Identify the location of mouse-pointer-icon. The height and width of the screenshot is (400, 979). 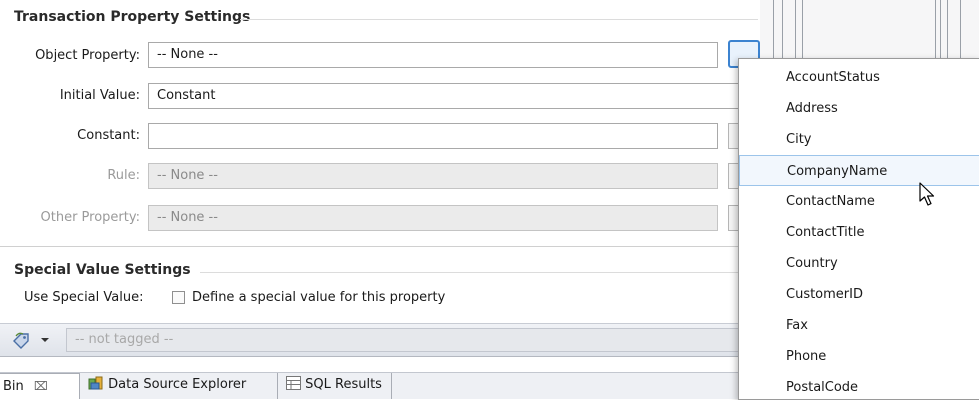
(927, 194).